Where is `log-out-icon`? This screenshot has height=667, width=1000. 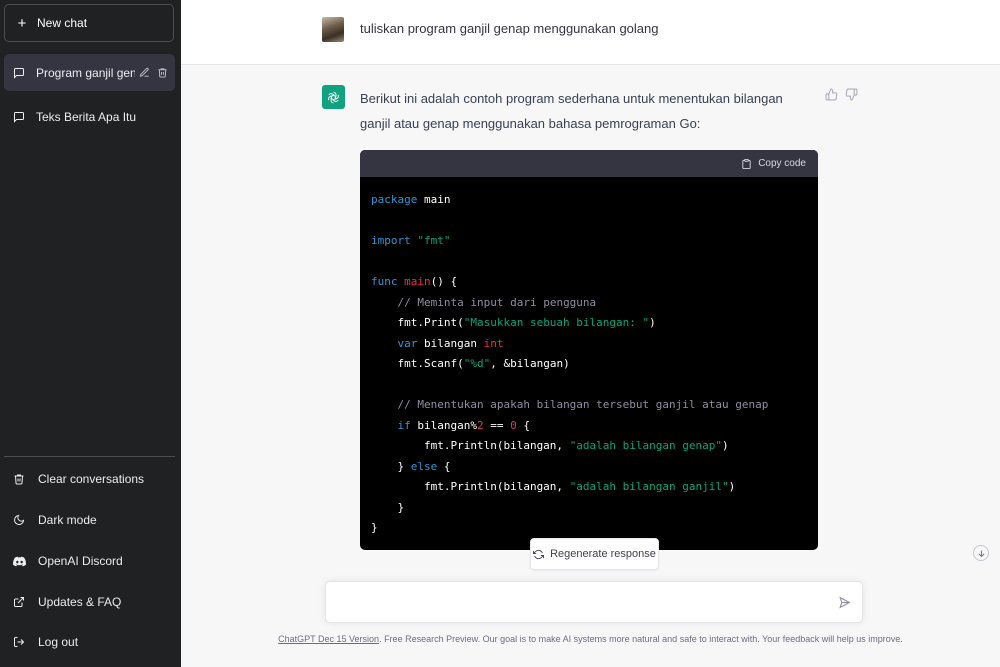
log-out-icon is located at coordinates (19, 642).